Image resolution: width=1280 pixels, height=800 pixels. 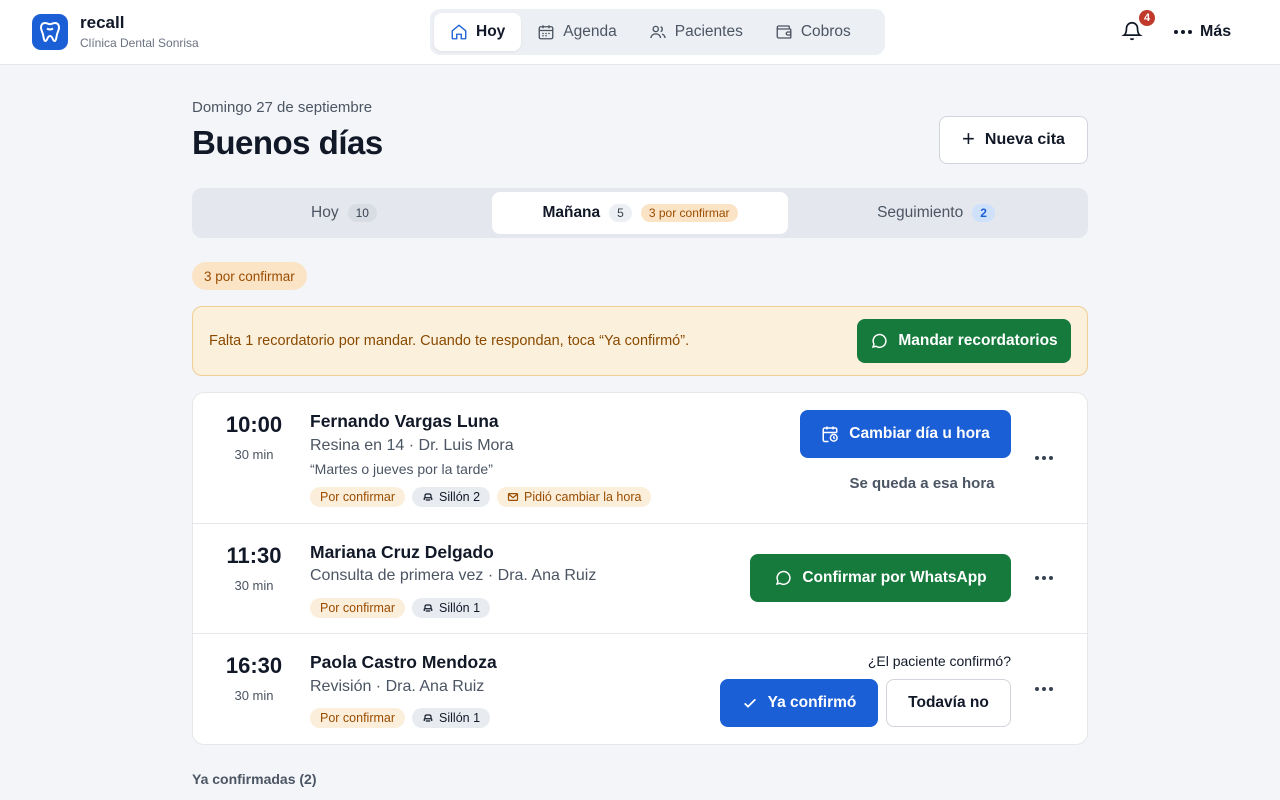 What do you see at coordinates (249, 276) in the screenshot?
I see `section-chip-pending: 3 por confirmar` at bounding box center [249, 276].